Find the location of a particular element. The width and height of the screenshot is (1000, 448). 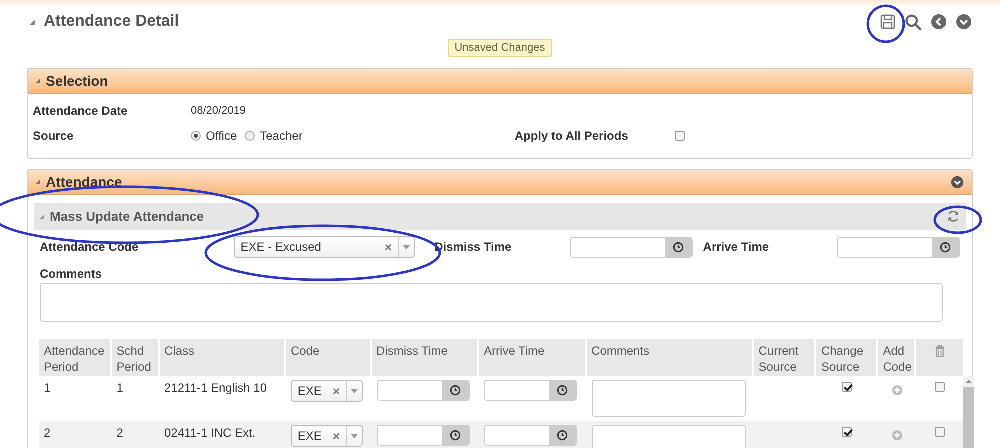

section-header: Mass Update Attendance is located at coordinates (500, 216).